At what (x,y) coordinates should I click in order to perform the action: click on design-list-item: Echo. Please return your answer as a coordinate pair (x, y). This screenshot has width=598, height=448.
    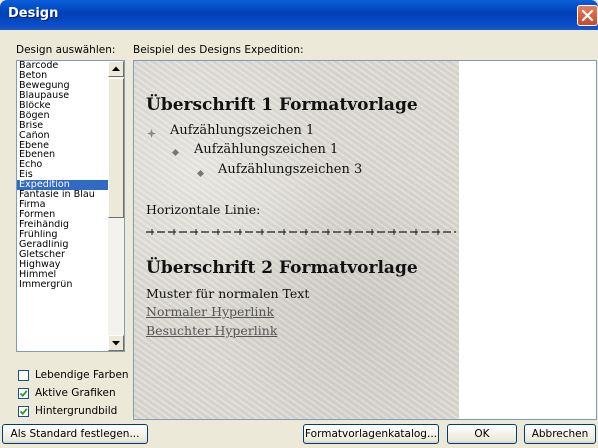
    Looking at the image, I should click on (62, 165).